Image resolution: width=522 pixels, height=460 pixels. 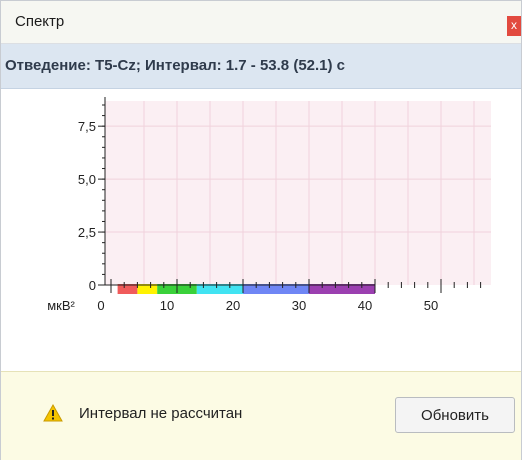 What do you see at coordinates (53, 413) in the screenshot?
I see `warning-triangle-icon` at bounding box center [53, 413].